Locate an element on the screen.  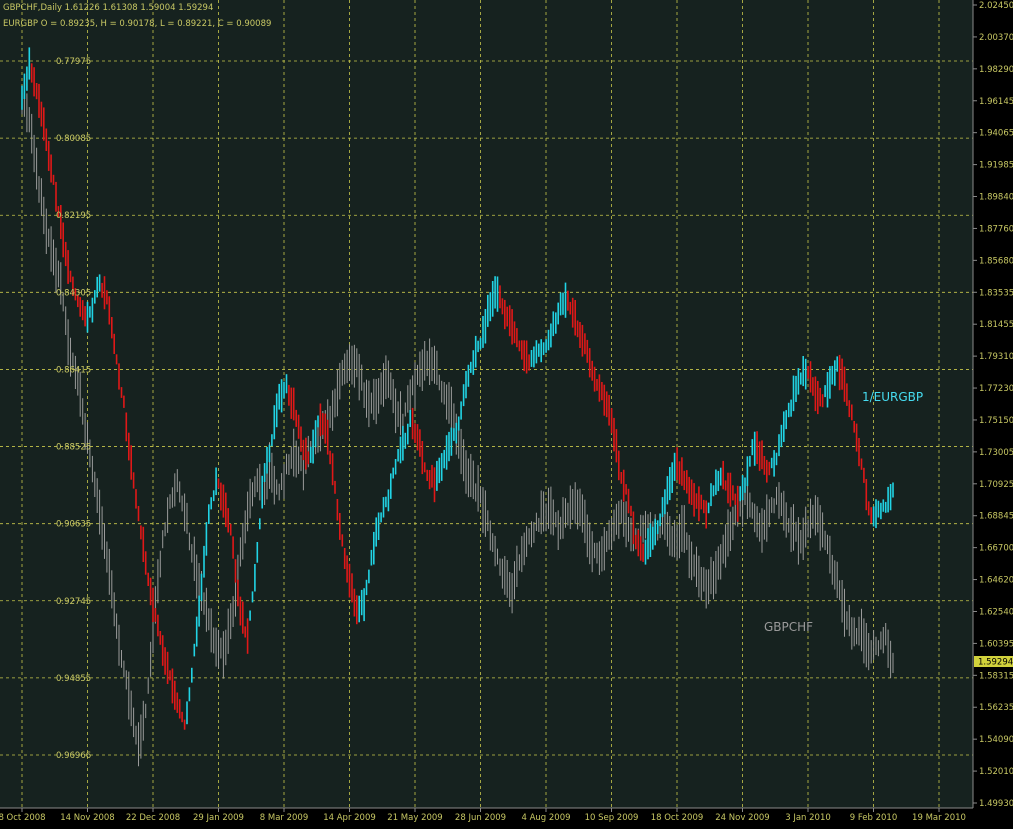
x-tick-label: 8 Oct 2008 is located at coordinates (23, 818).